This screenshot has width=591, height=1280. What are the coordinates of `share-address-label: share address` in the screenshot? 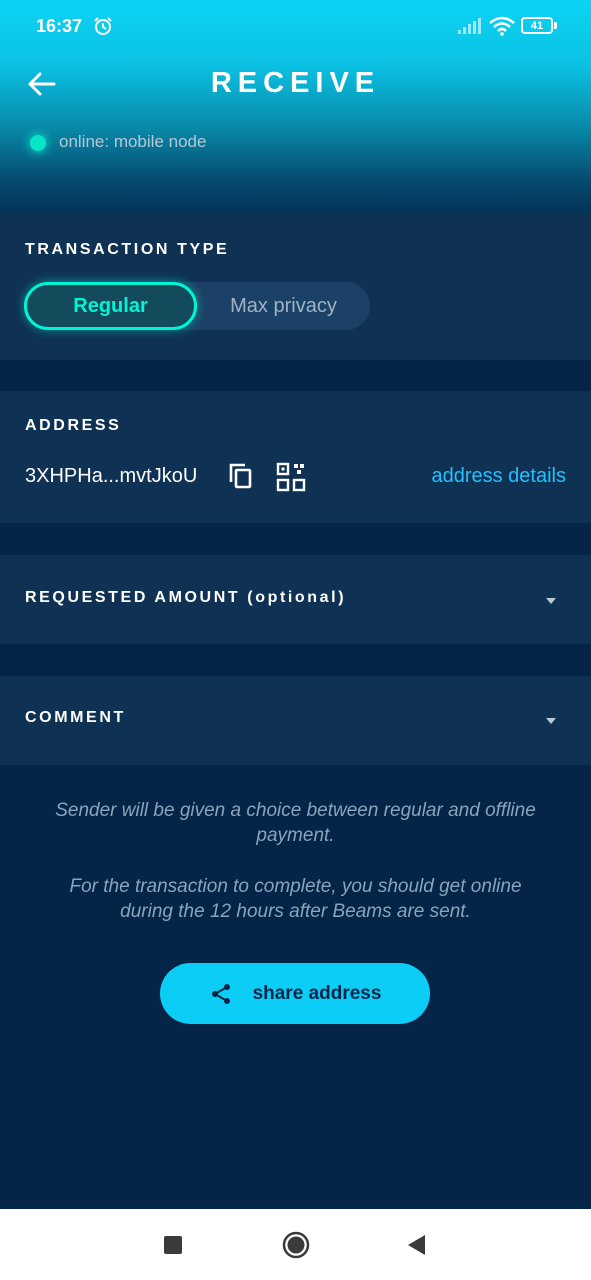 It's located at (317, 993).